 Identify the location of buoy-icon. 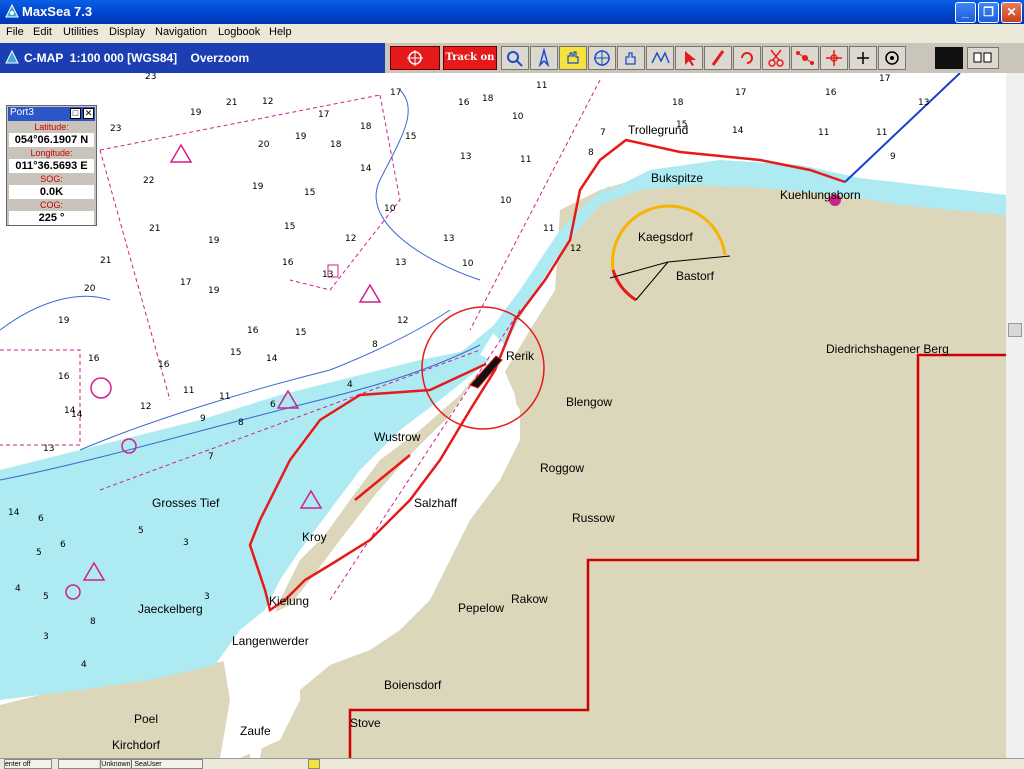
(101, 388).